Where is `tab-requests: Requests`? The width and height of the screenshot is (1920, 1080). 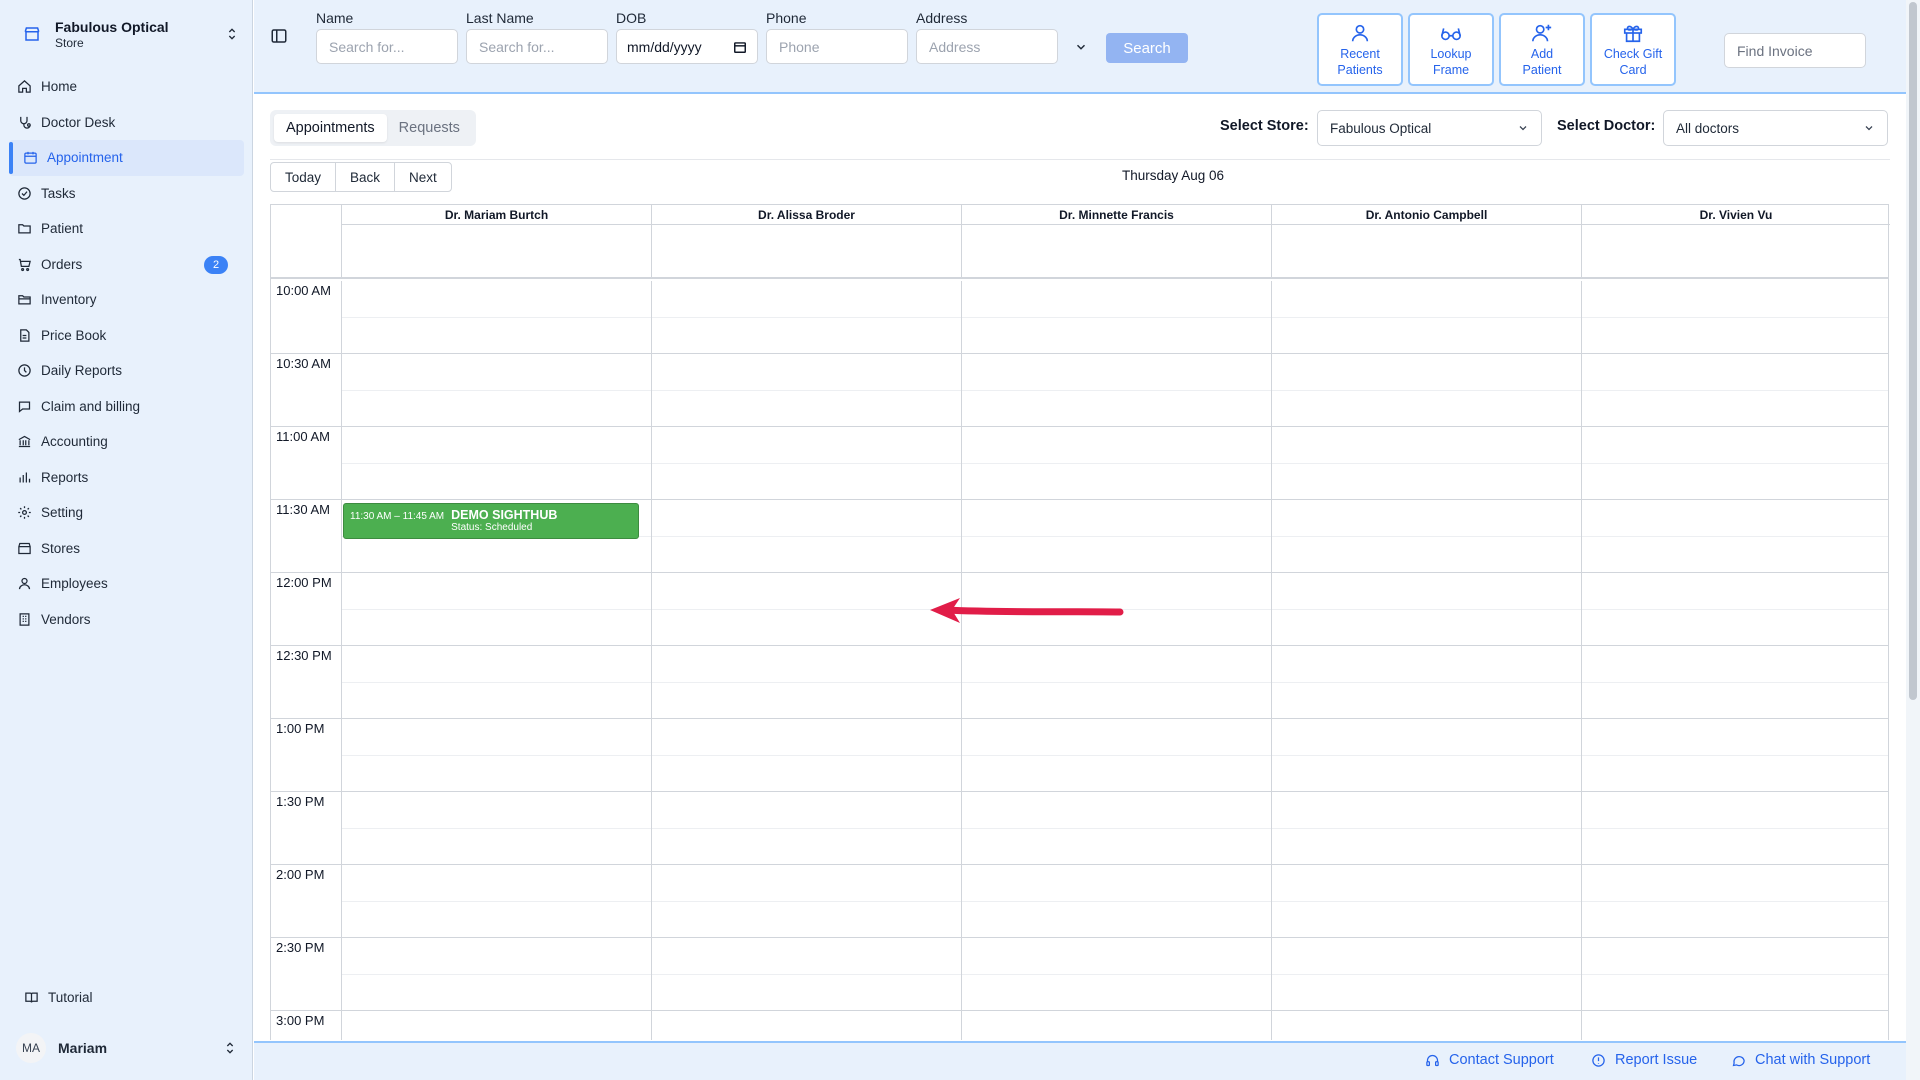 tab-requests: Requests is located at coordinates (429, 128).